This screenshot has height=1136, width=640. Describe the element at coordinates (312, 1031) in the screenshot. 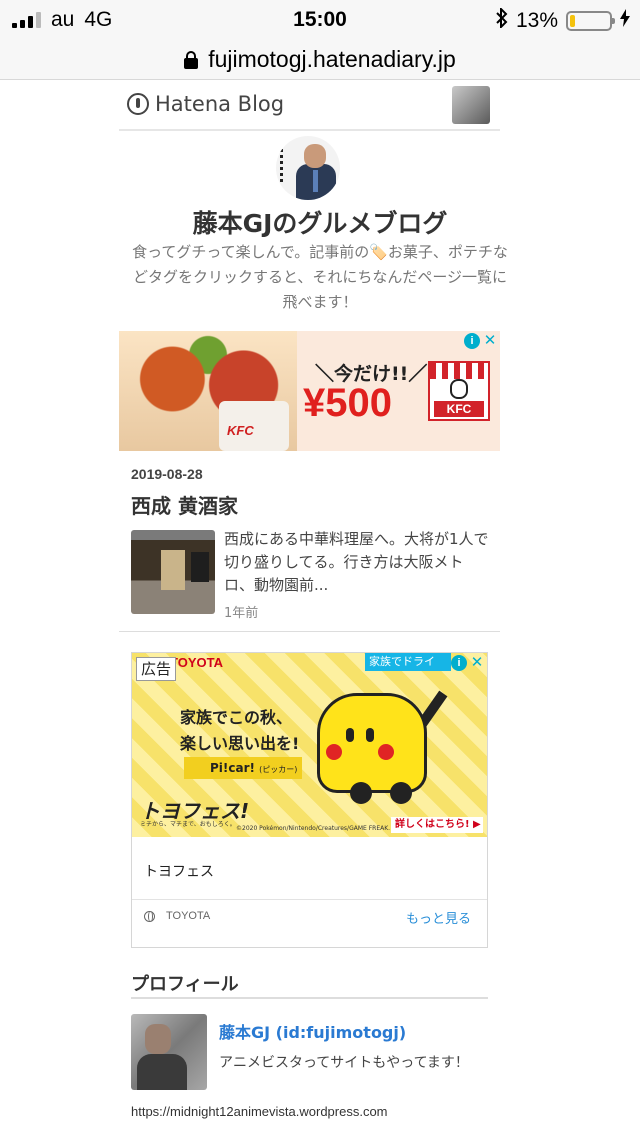

I see `profile-name-link: 藤本GJ (id:fujimotogj)` at that location.